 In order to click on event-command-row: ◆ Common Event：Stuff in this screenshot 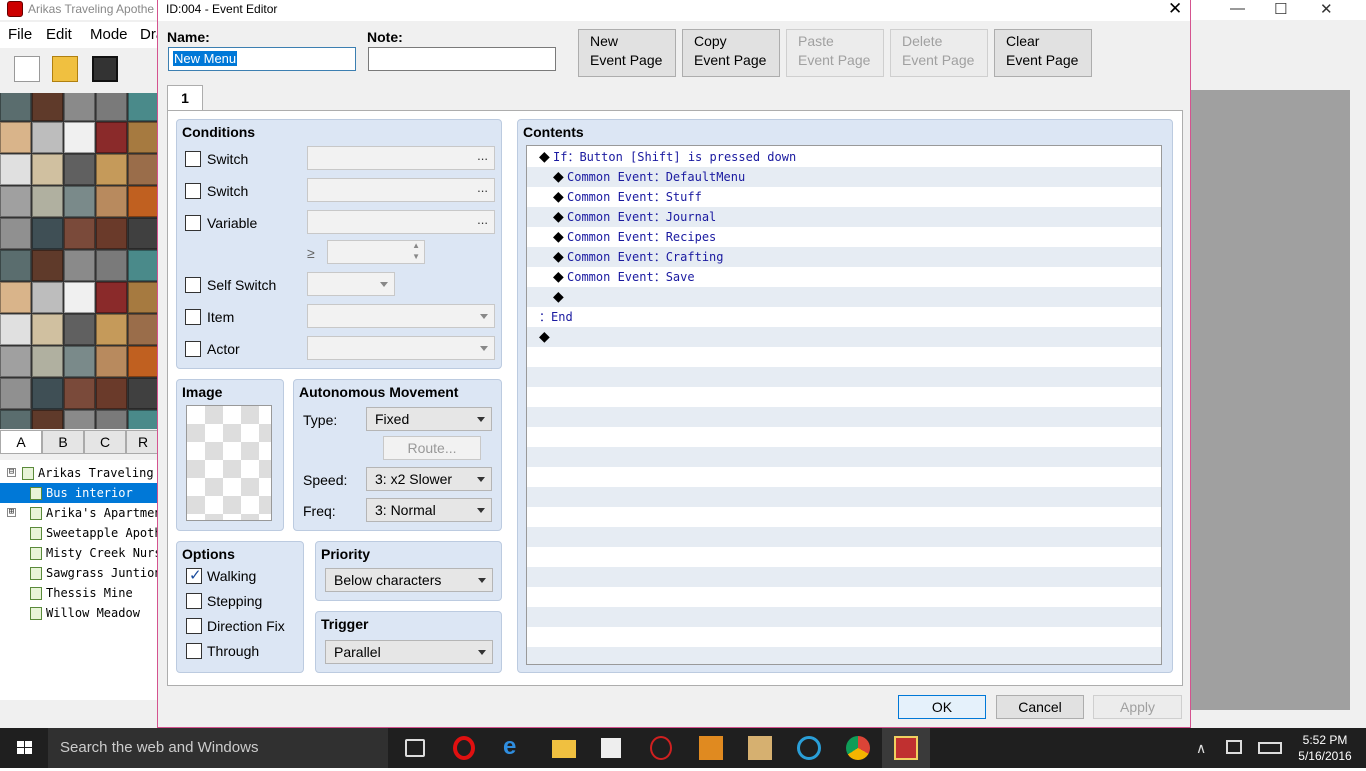, I will do `click(844, 197)`.